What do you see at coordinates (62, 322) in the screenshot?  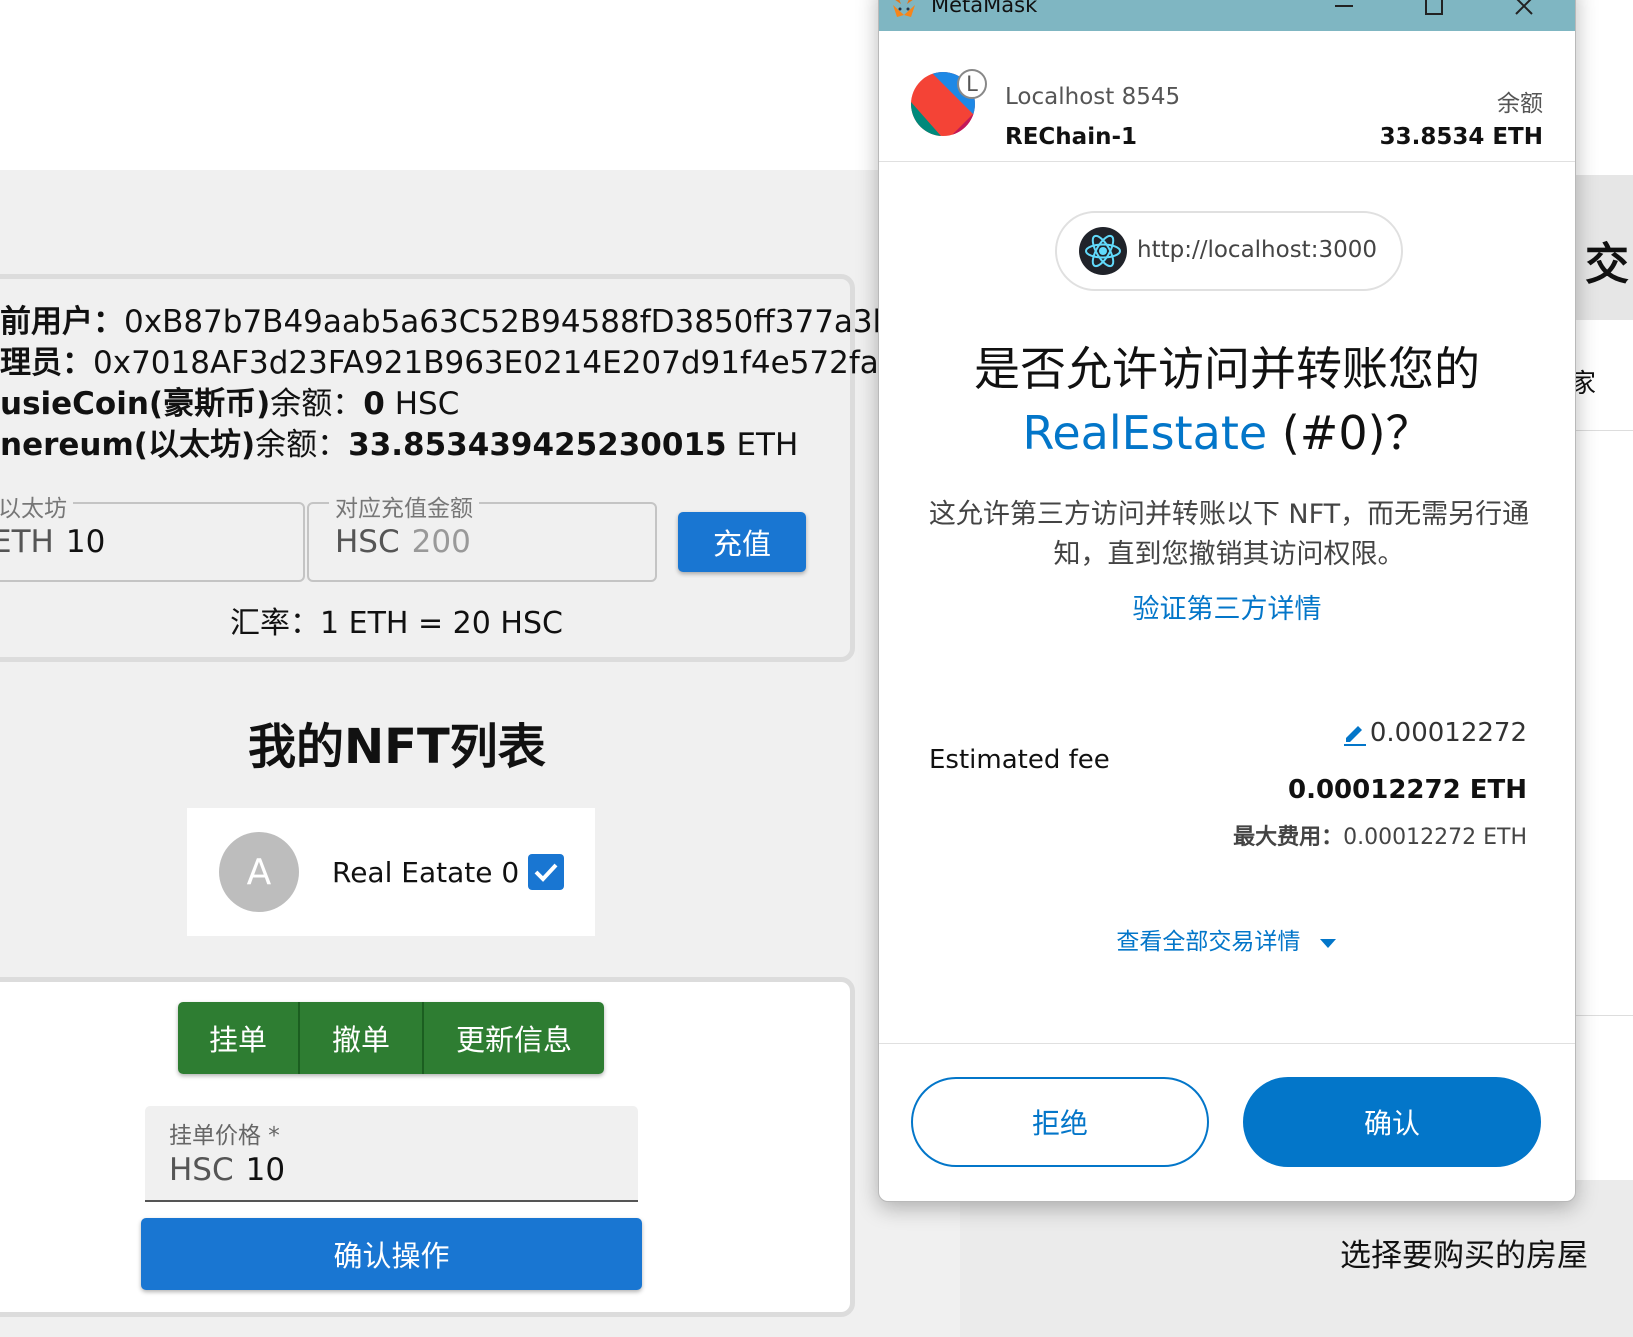 I see `current-user-label: 前用户：` at bounding box center [62, 322].